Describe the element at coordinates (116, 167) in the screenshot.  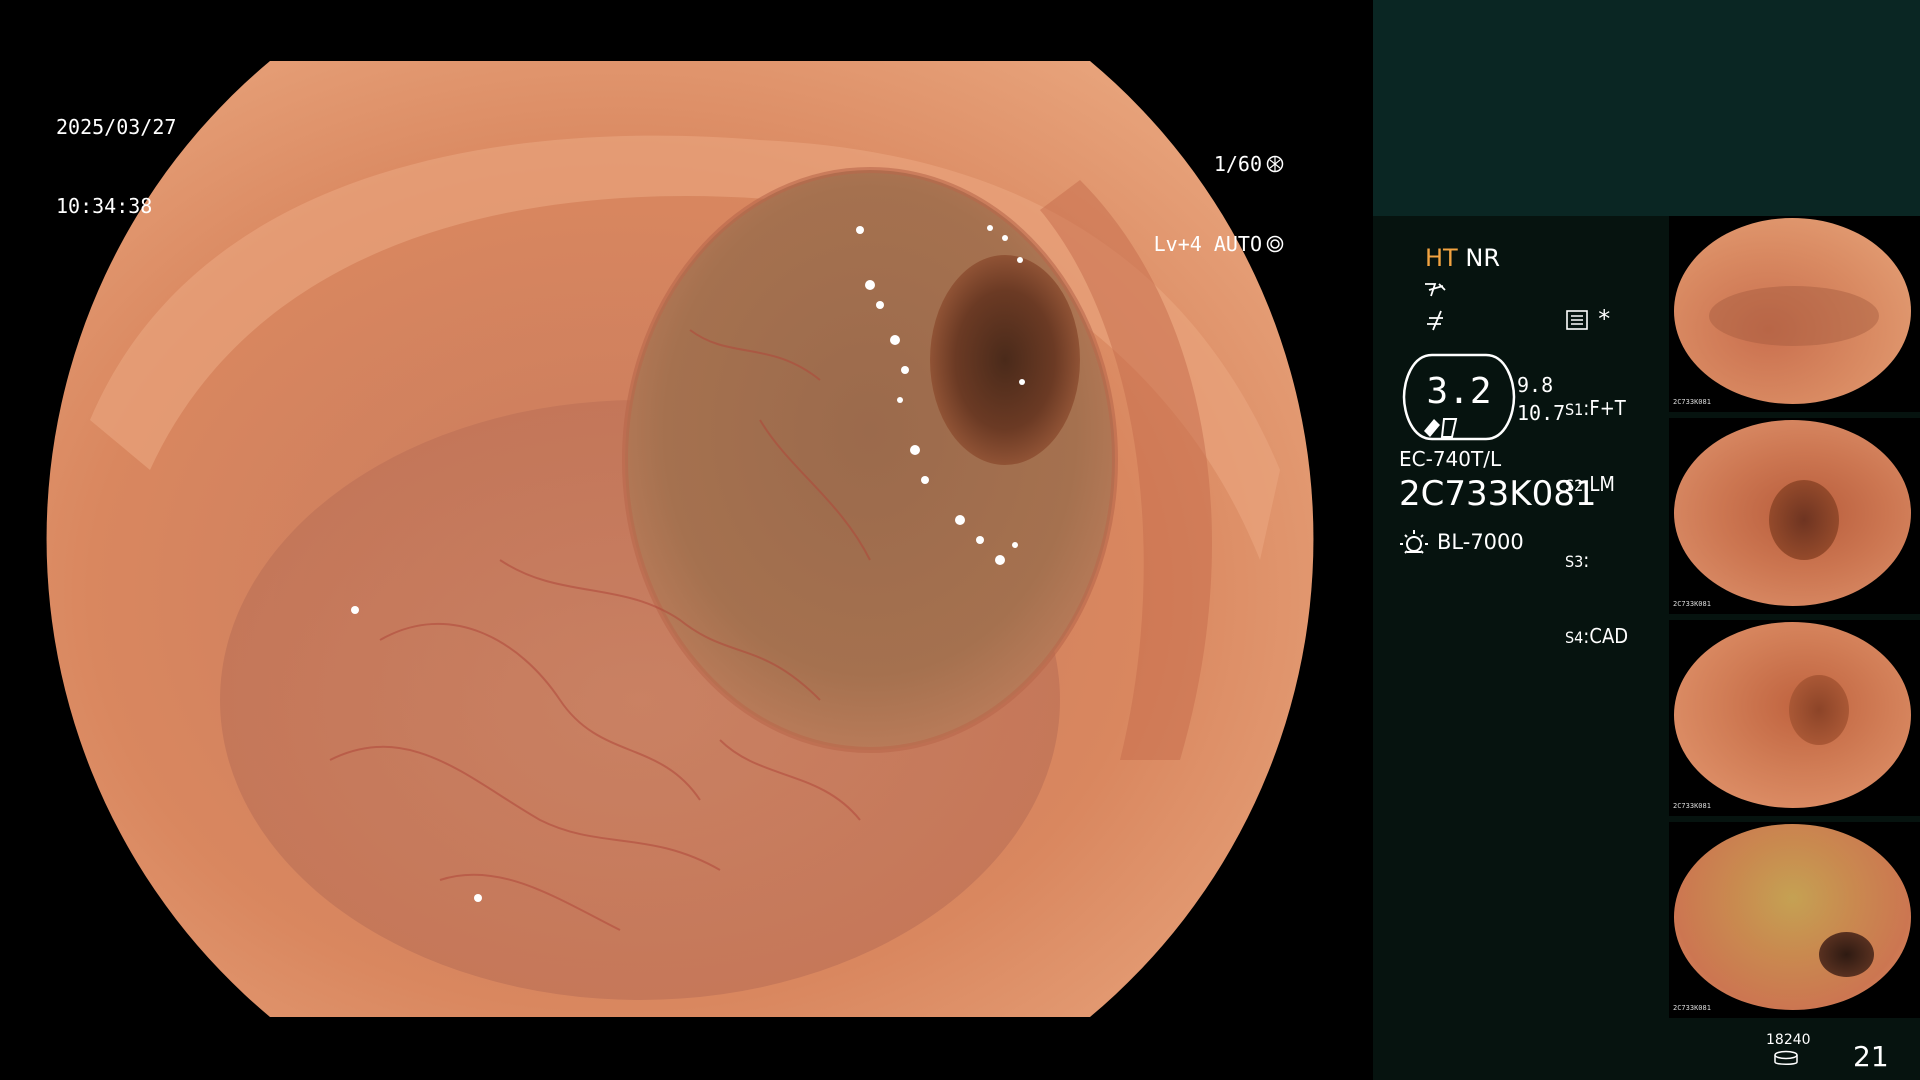
I see `datetime-display: 2025/03/27 10:34:38` at that location.